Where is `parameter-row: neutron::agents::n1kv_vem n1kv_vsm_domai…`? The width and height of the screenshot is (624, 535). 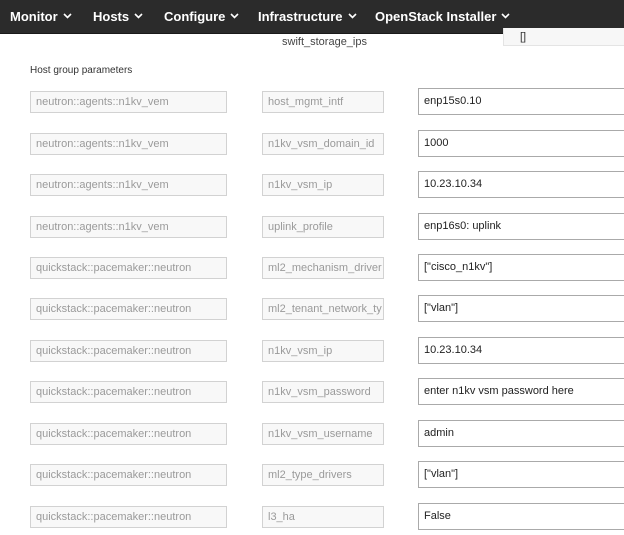
parameter-row: neutron::agents::n1kv_vem n1kv_vsm_domai… is located at coordinates (312, 143).